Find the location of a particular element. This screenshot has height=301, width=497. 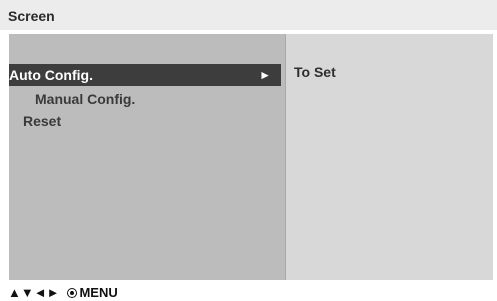

ok-circle-icon is located at coordinates (72, 293).